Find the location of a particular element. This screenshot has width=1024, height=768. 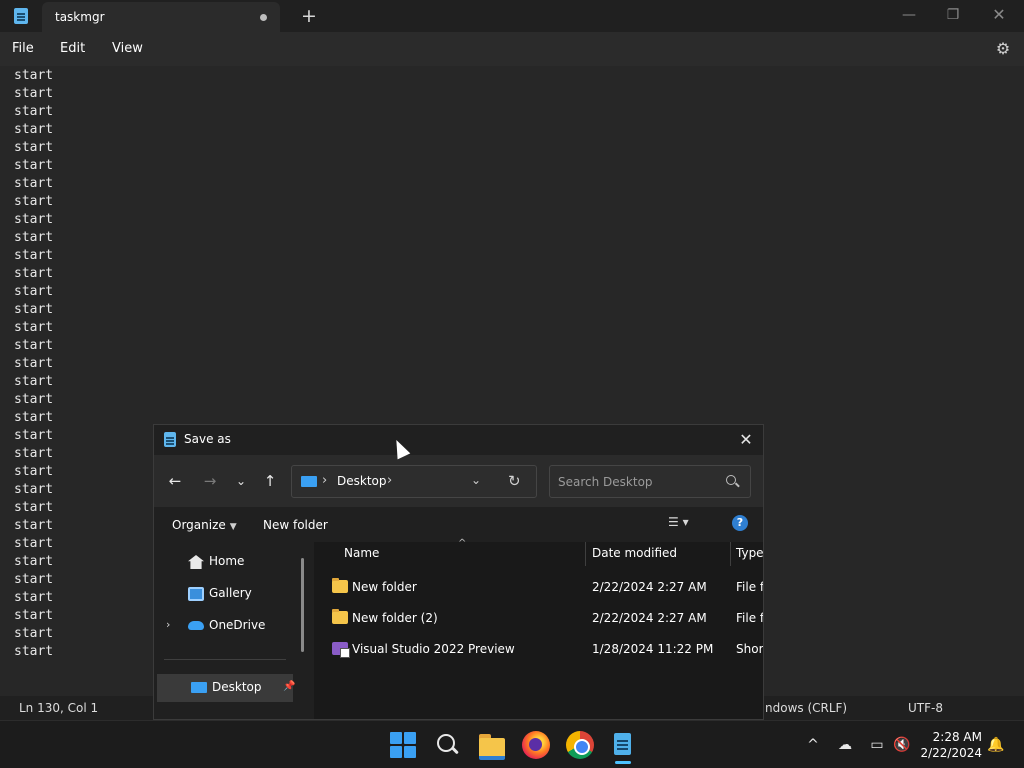

start-windows-icon is located at coordinates (403, 745).